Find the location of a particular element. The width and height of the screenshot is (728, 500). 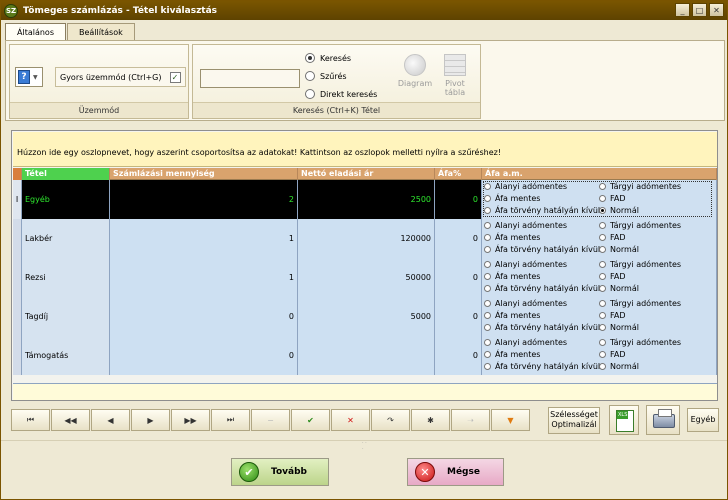

col-header-mennyiseg: Számlázási mennyiség is located at coordinates (204, 174).